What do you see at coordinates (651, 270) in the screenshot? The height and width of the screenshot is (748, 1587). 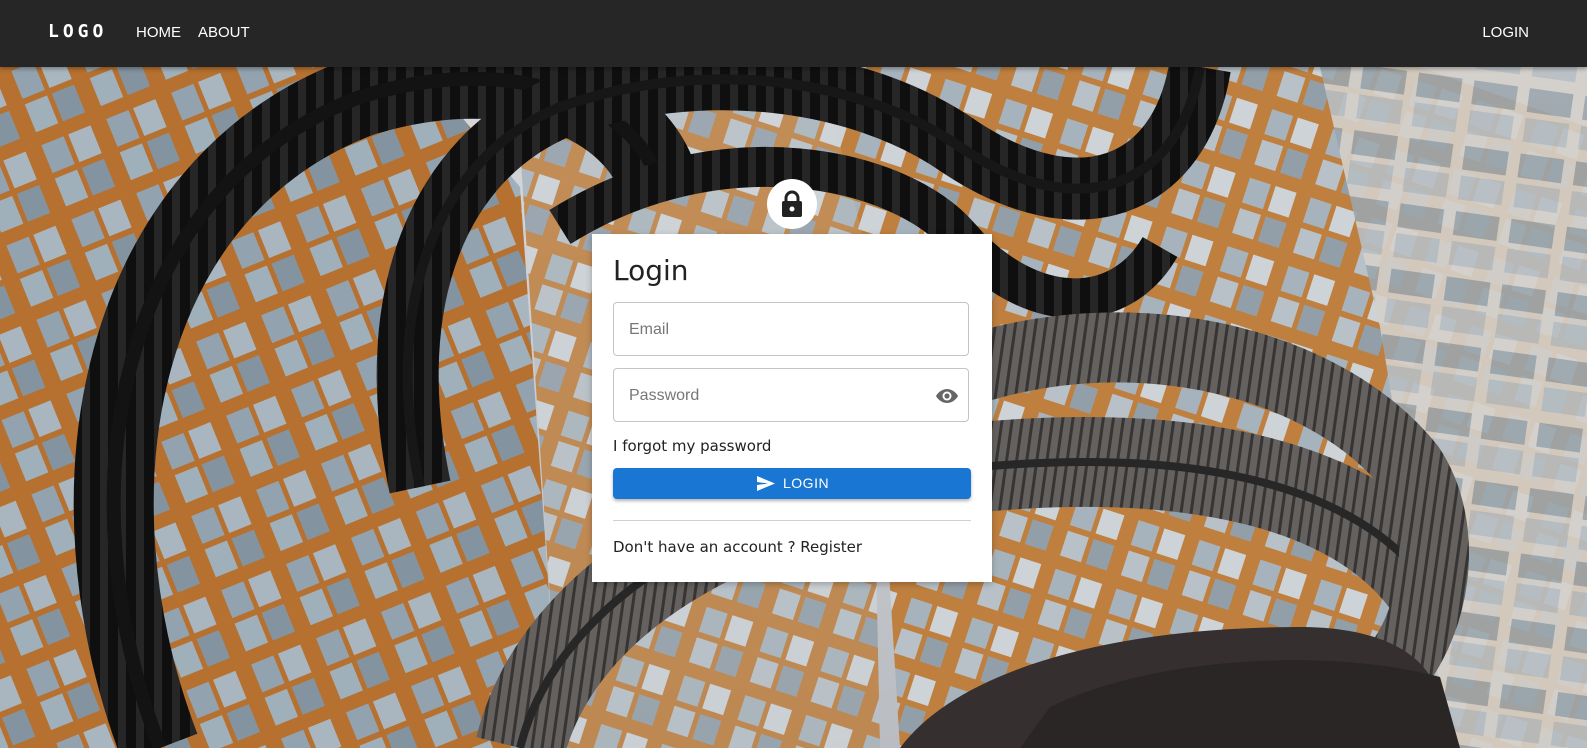 I see `login-title: Login` at bounding box center [651, 270].